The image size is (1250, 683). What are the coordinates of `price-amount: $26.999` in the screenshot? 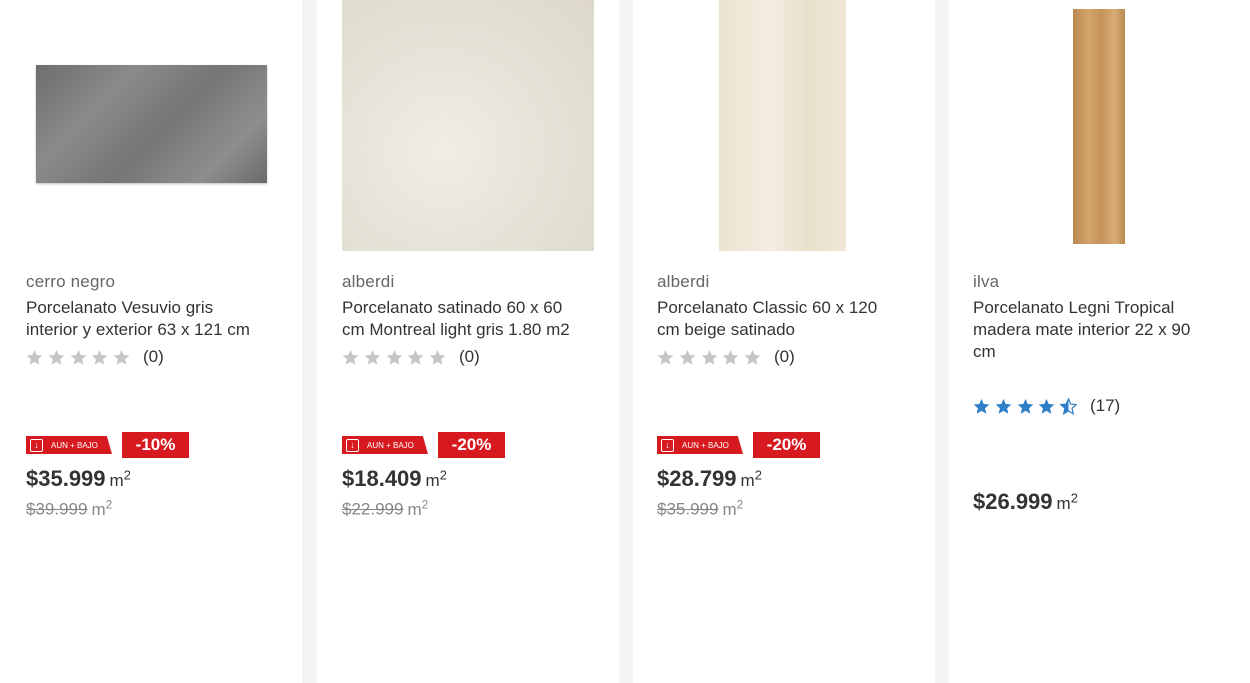 It's located at (1013, 501).